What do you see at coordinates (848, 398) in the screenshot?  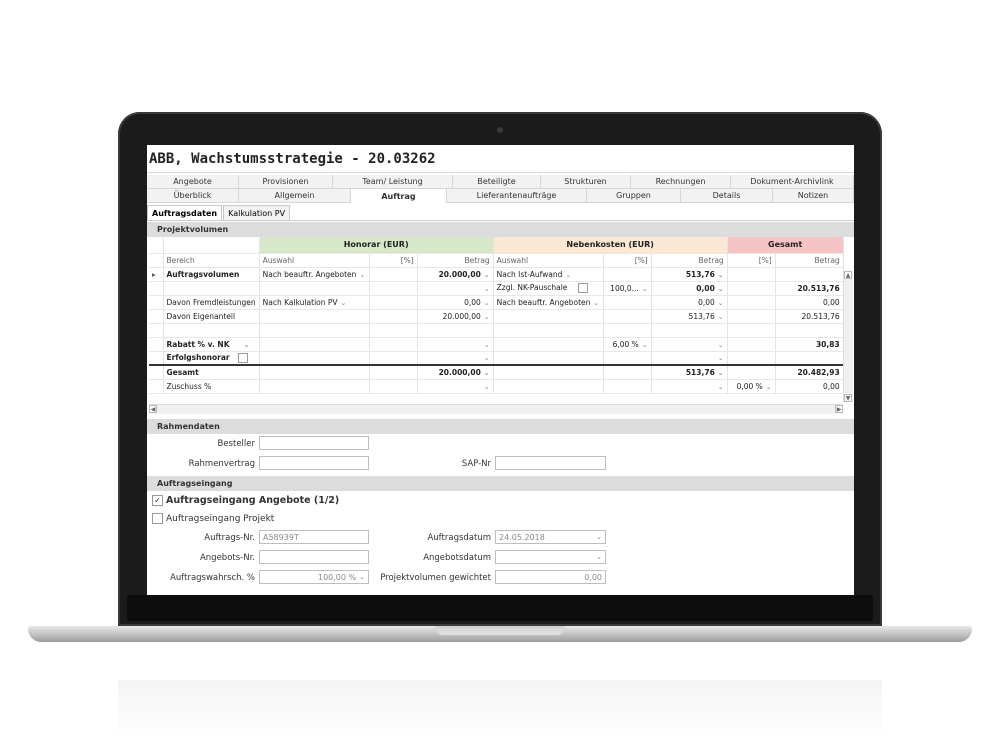 I see `scroll-down-icon: ▼` at bounding box center [848, 398].